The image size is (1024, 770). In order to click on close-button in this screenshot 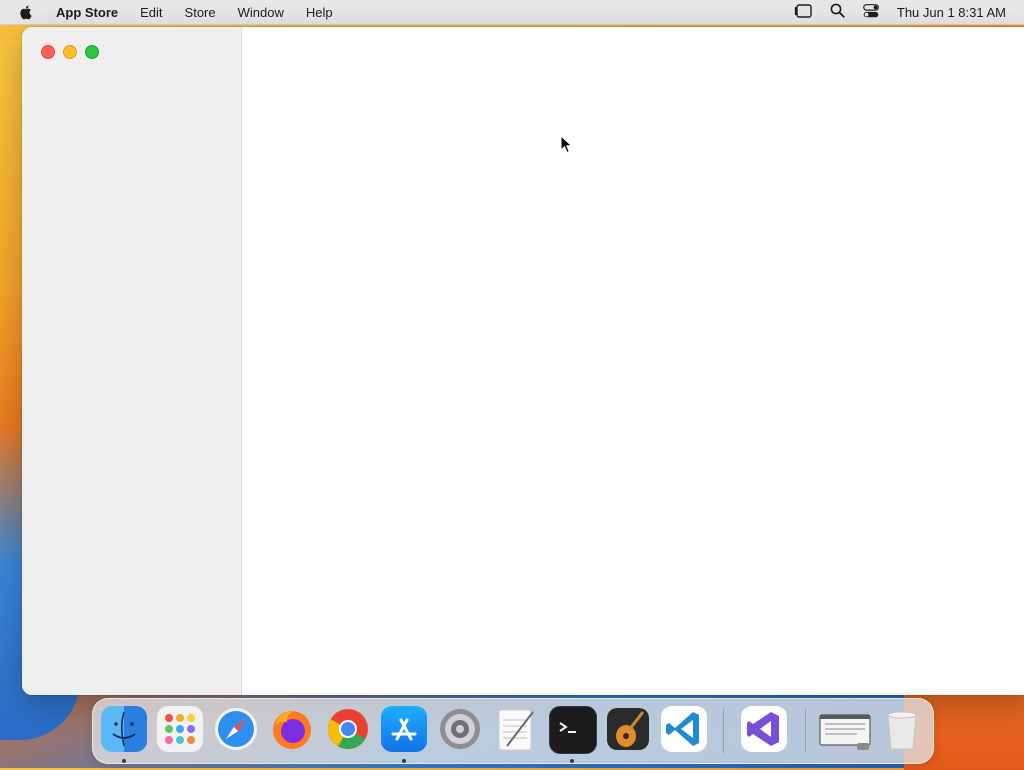, I will do `click(48, 52)`.